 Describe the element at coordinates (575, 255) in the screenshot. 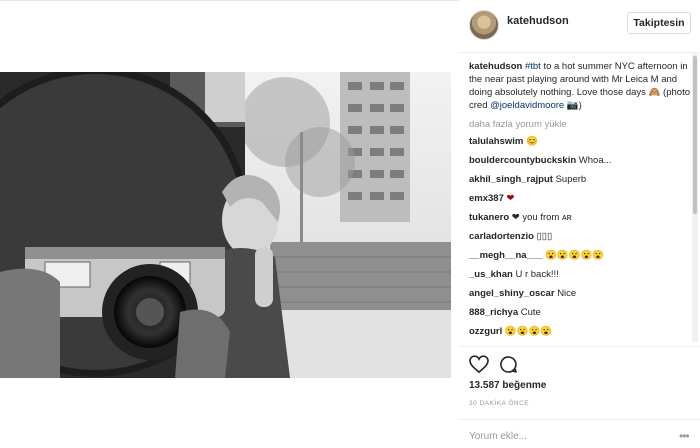

I see `comment-text: 😮😮😮😮😮` at that location.